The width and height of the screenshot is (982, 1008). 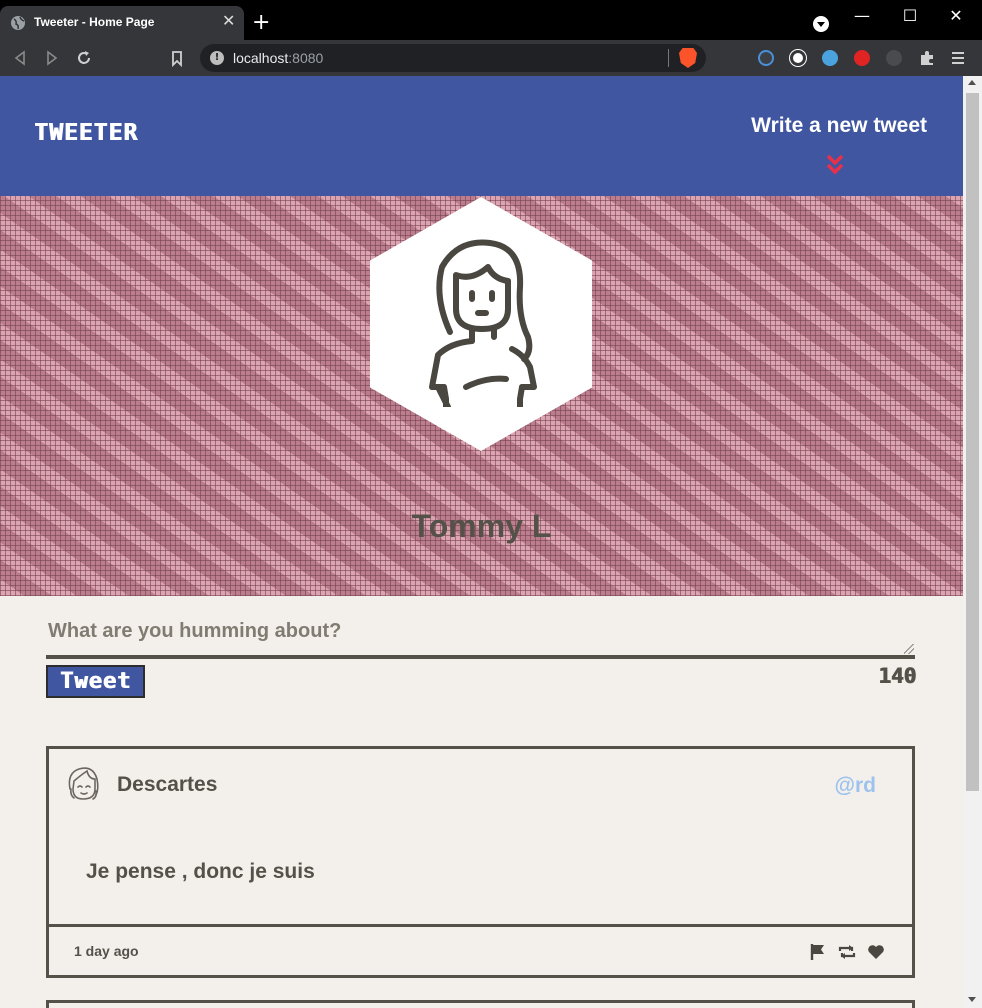 I want to click on browser-toolbar: ! localhost:8080, so click(x=491, y=58).